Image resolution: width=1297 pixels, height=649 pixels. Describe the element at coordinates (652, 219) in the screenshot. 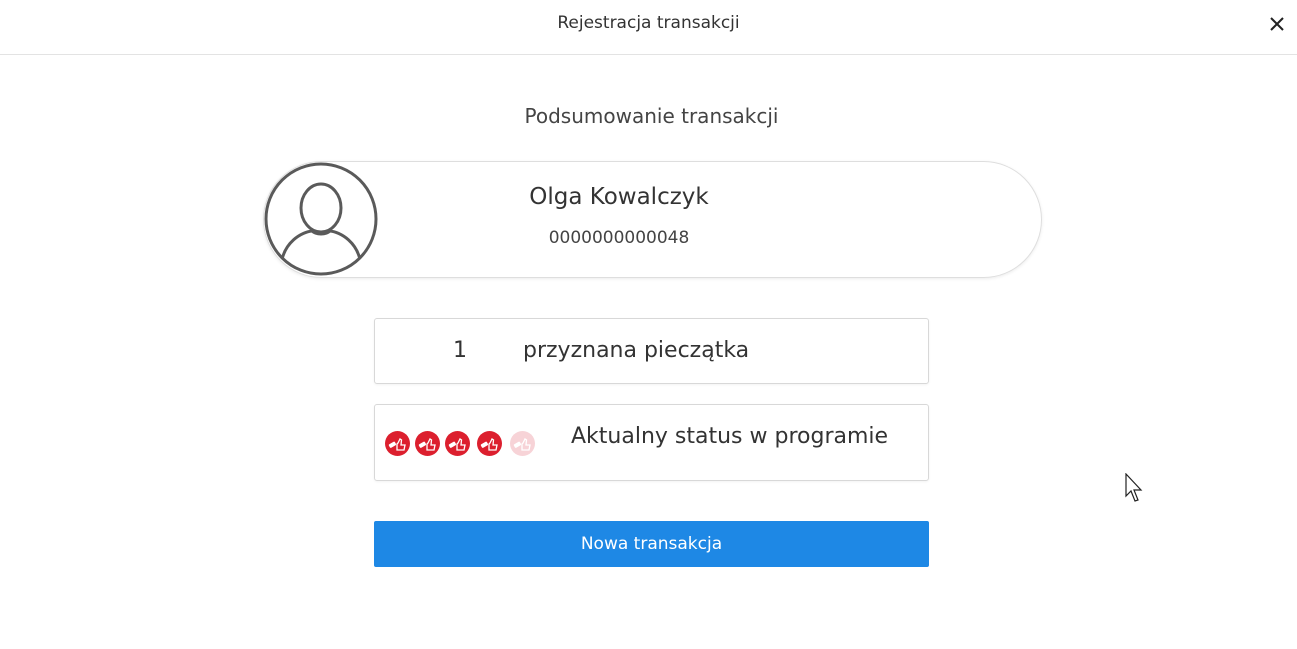

I see `customer-card` at that location.